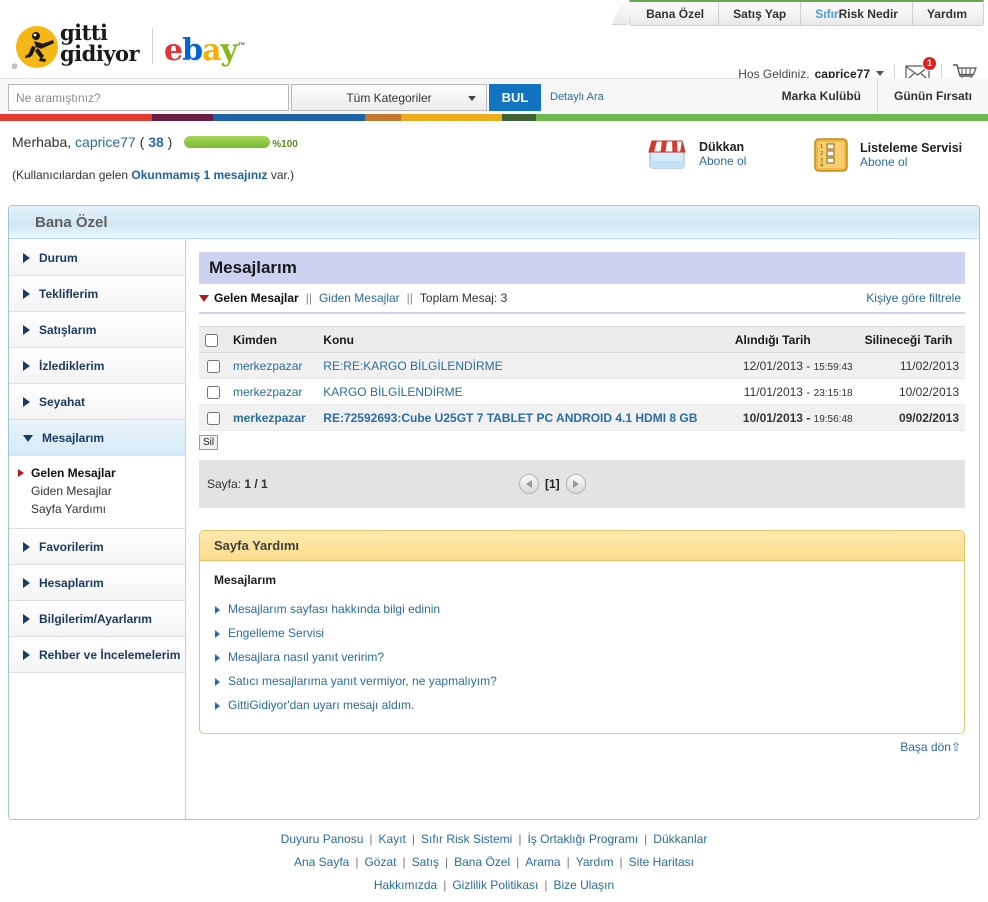  I want to click on footer-link: Ana Sayfa, so click(321, 862).